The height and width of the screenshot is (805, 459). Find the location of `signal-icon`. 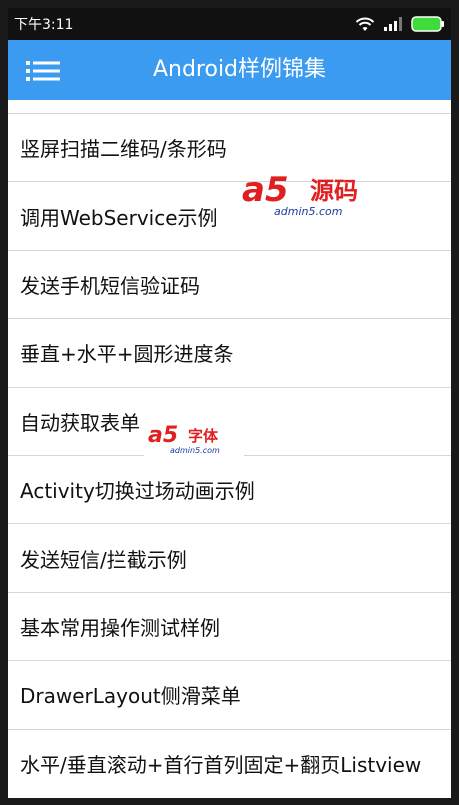

signal-icon is located at coordinates (393, 24).